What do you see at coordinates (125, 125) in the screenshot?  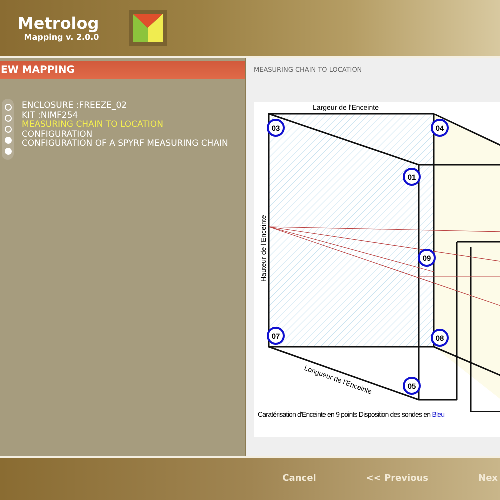 I see `step-item: MEASURING CHAIN TO LOCATION` at bounding box center [125, 125].